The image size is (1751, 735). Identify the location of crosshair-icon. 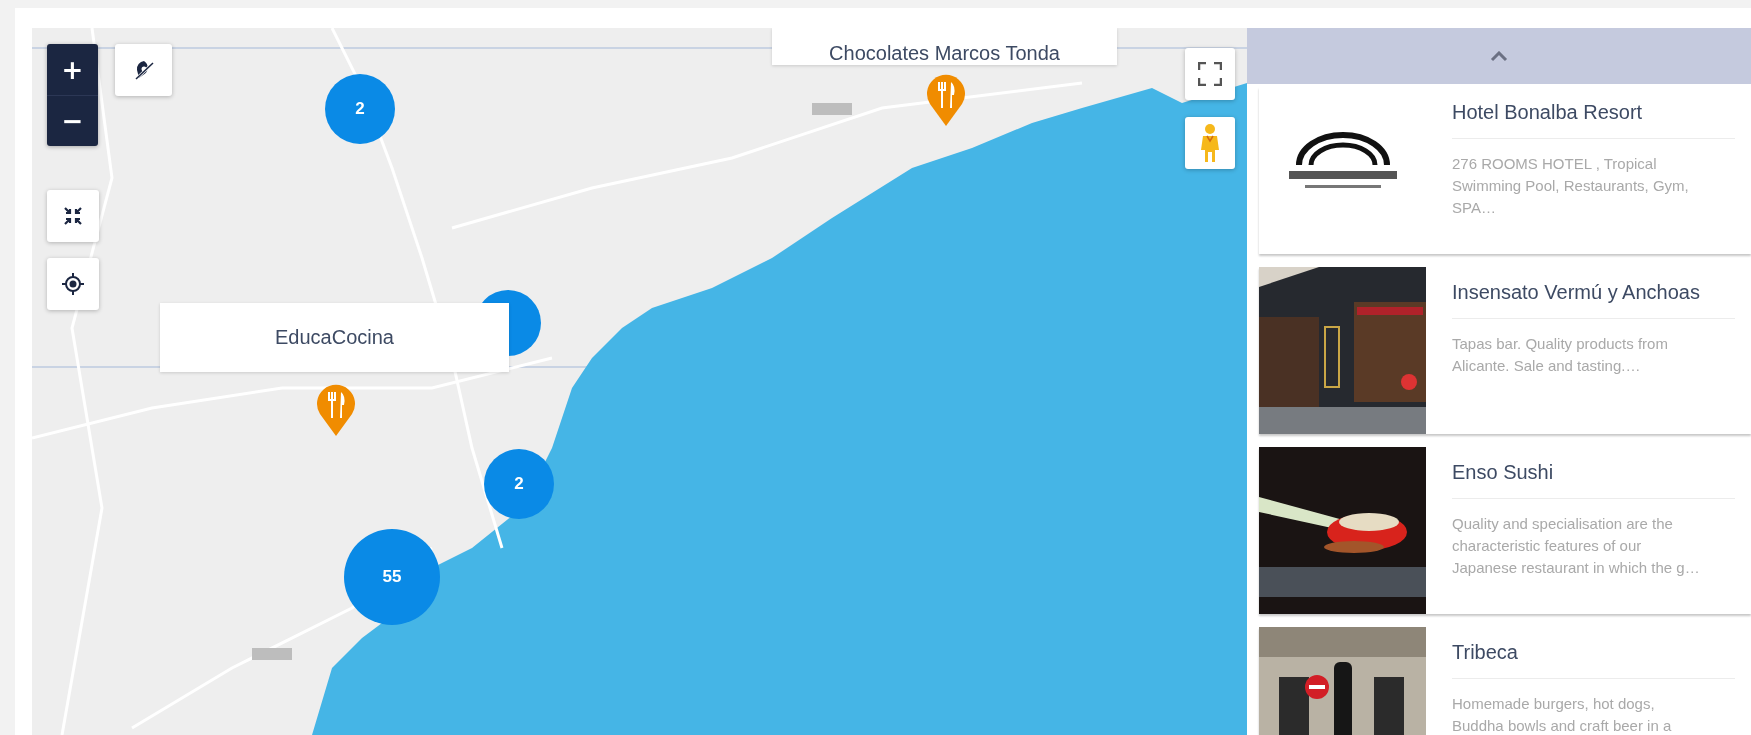
(73, 284).